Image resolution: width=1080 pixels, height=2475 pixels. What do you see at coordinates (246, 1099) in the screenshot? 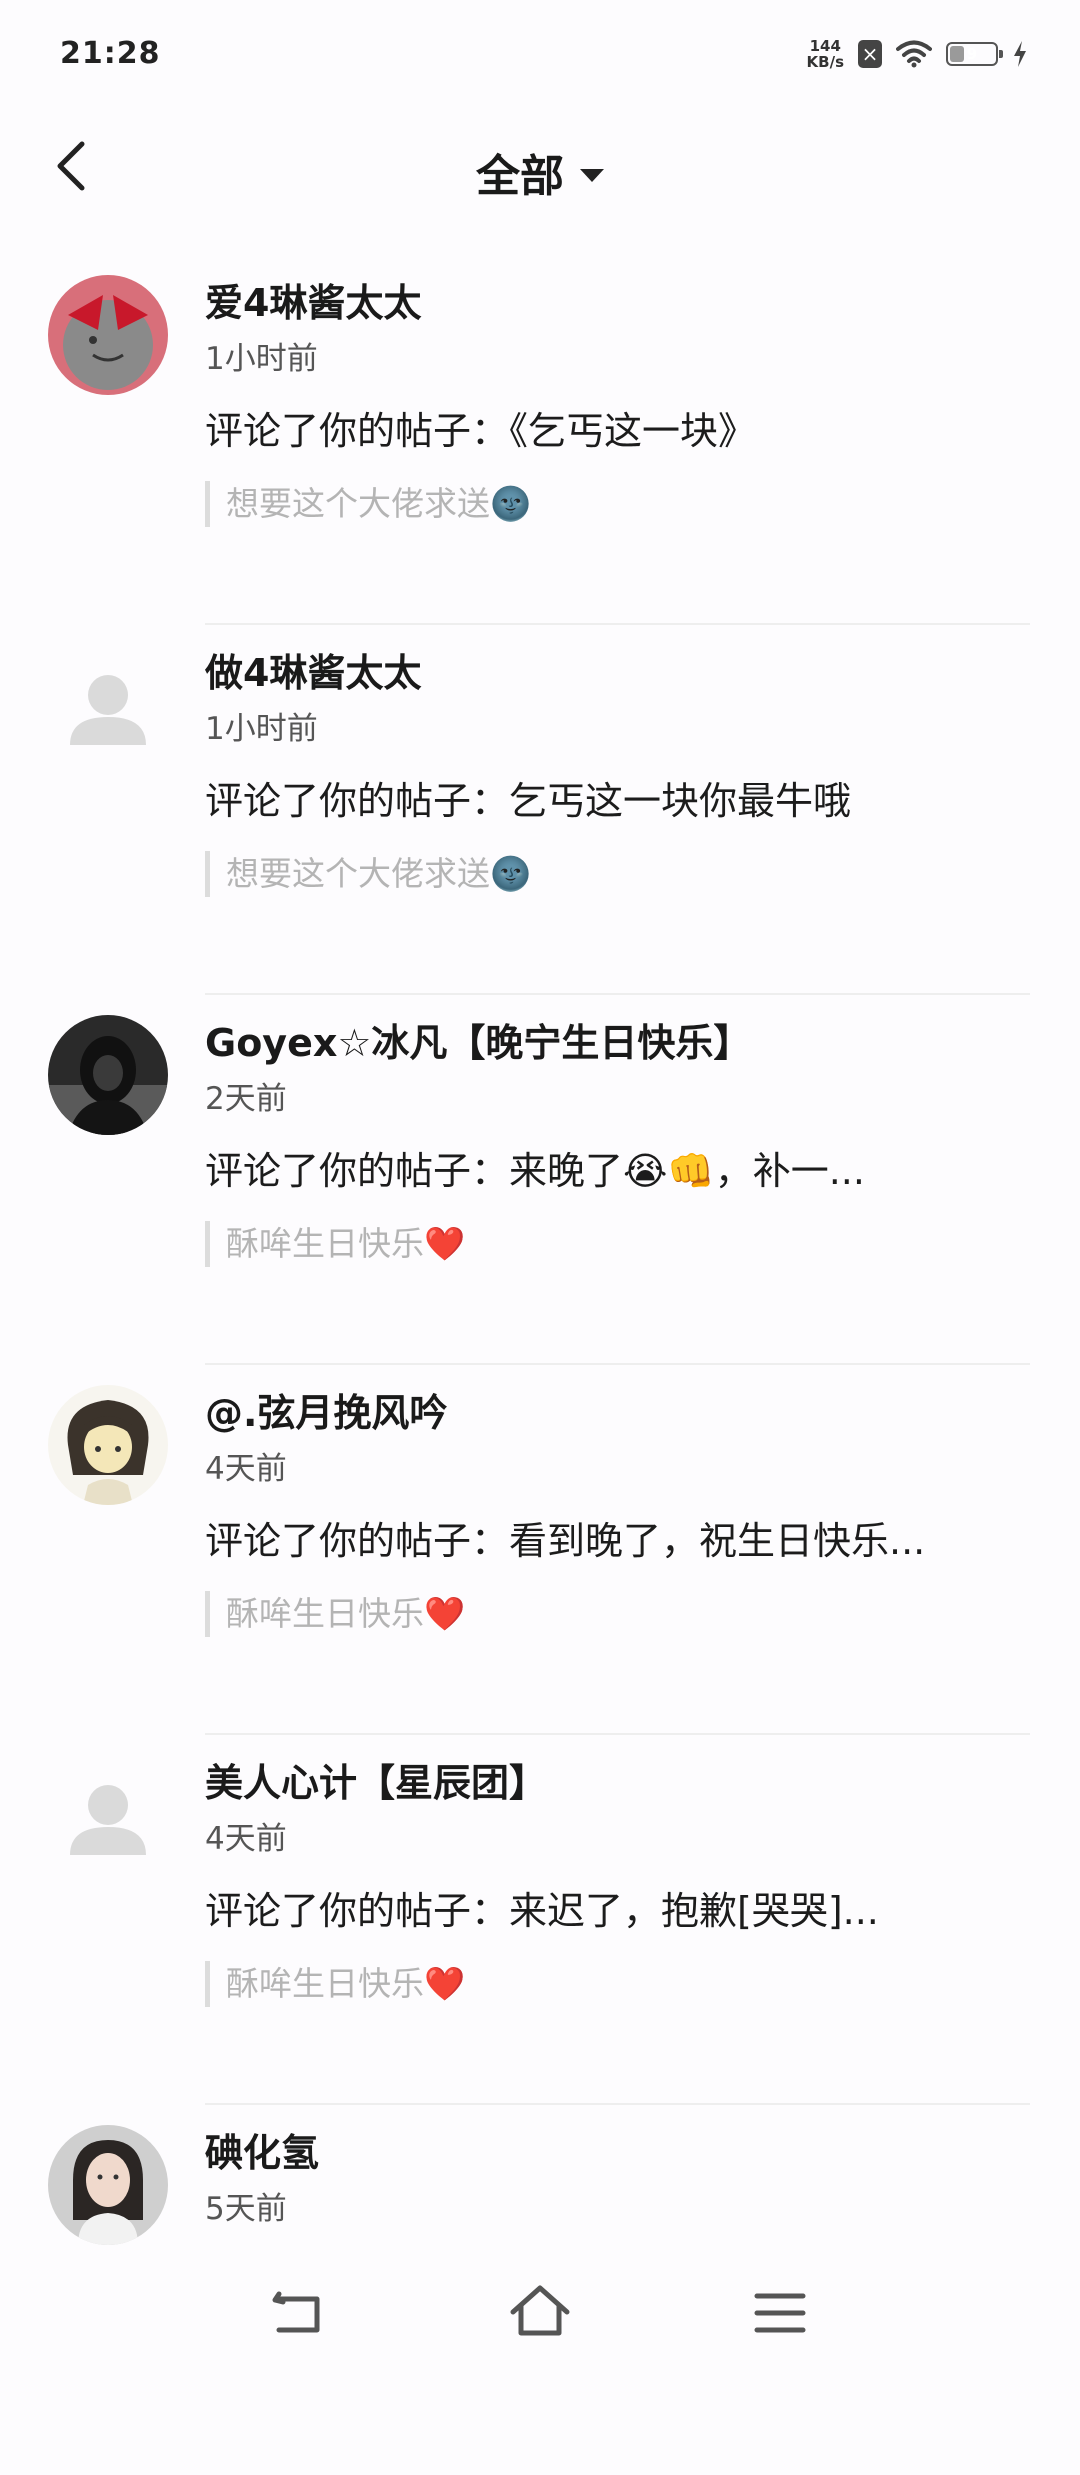
I see `timestamp: 2天前` at bounding box center [246, 1099].